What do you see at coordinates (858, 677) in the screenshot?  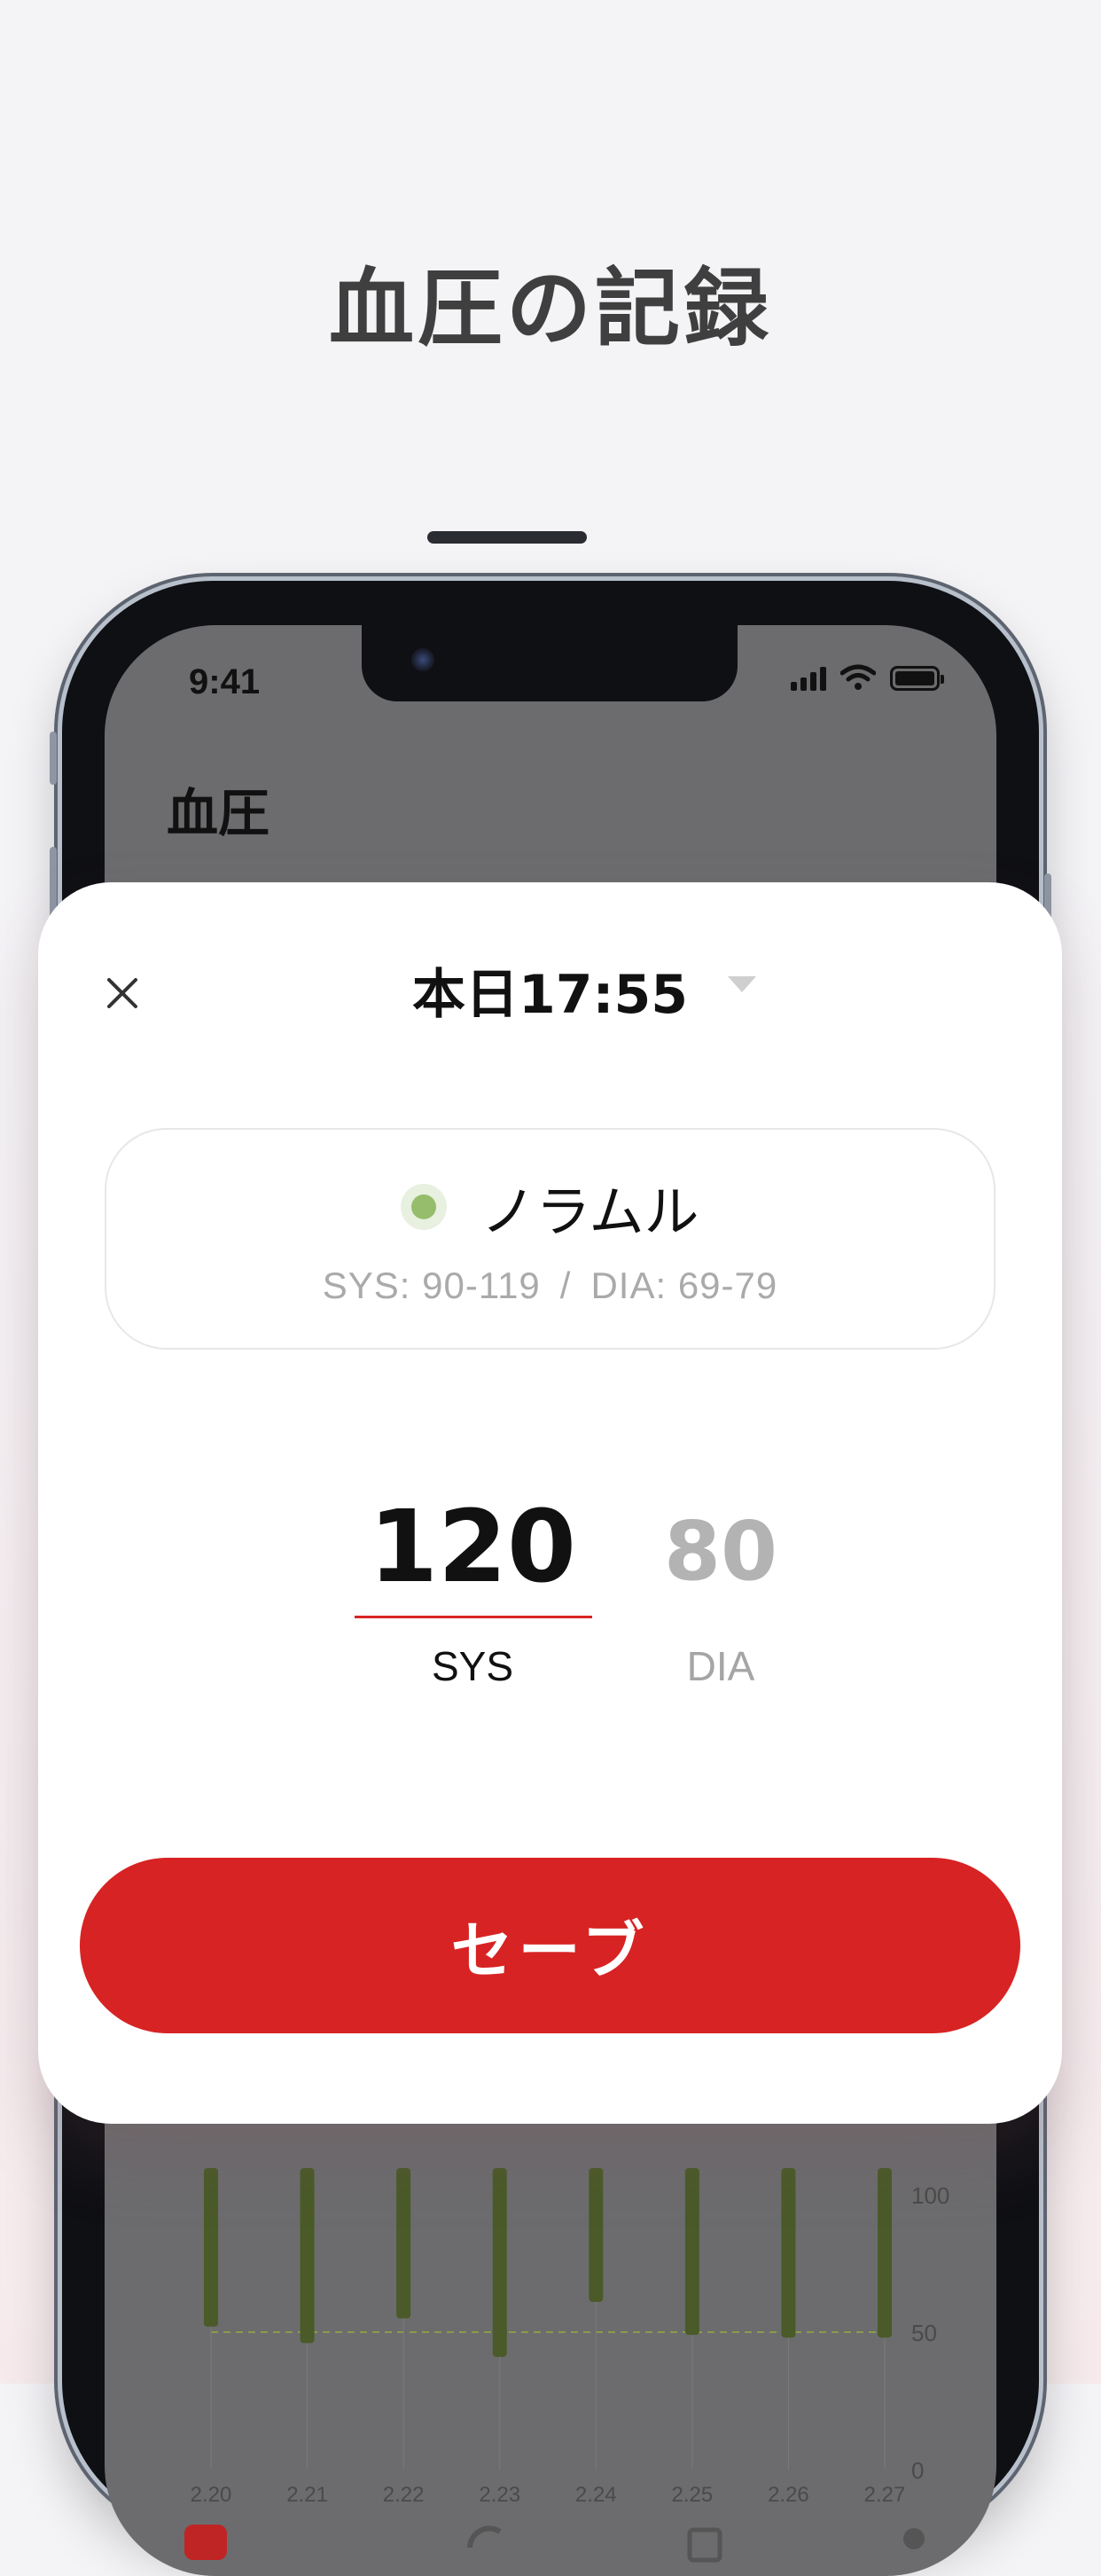 I see `wifi-icon` at bounding box center [858, 677].